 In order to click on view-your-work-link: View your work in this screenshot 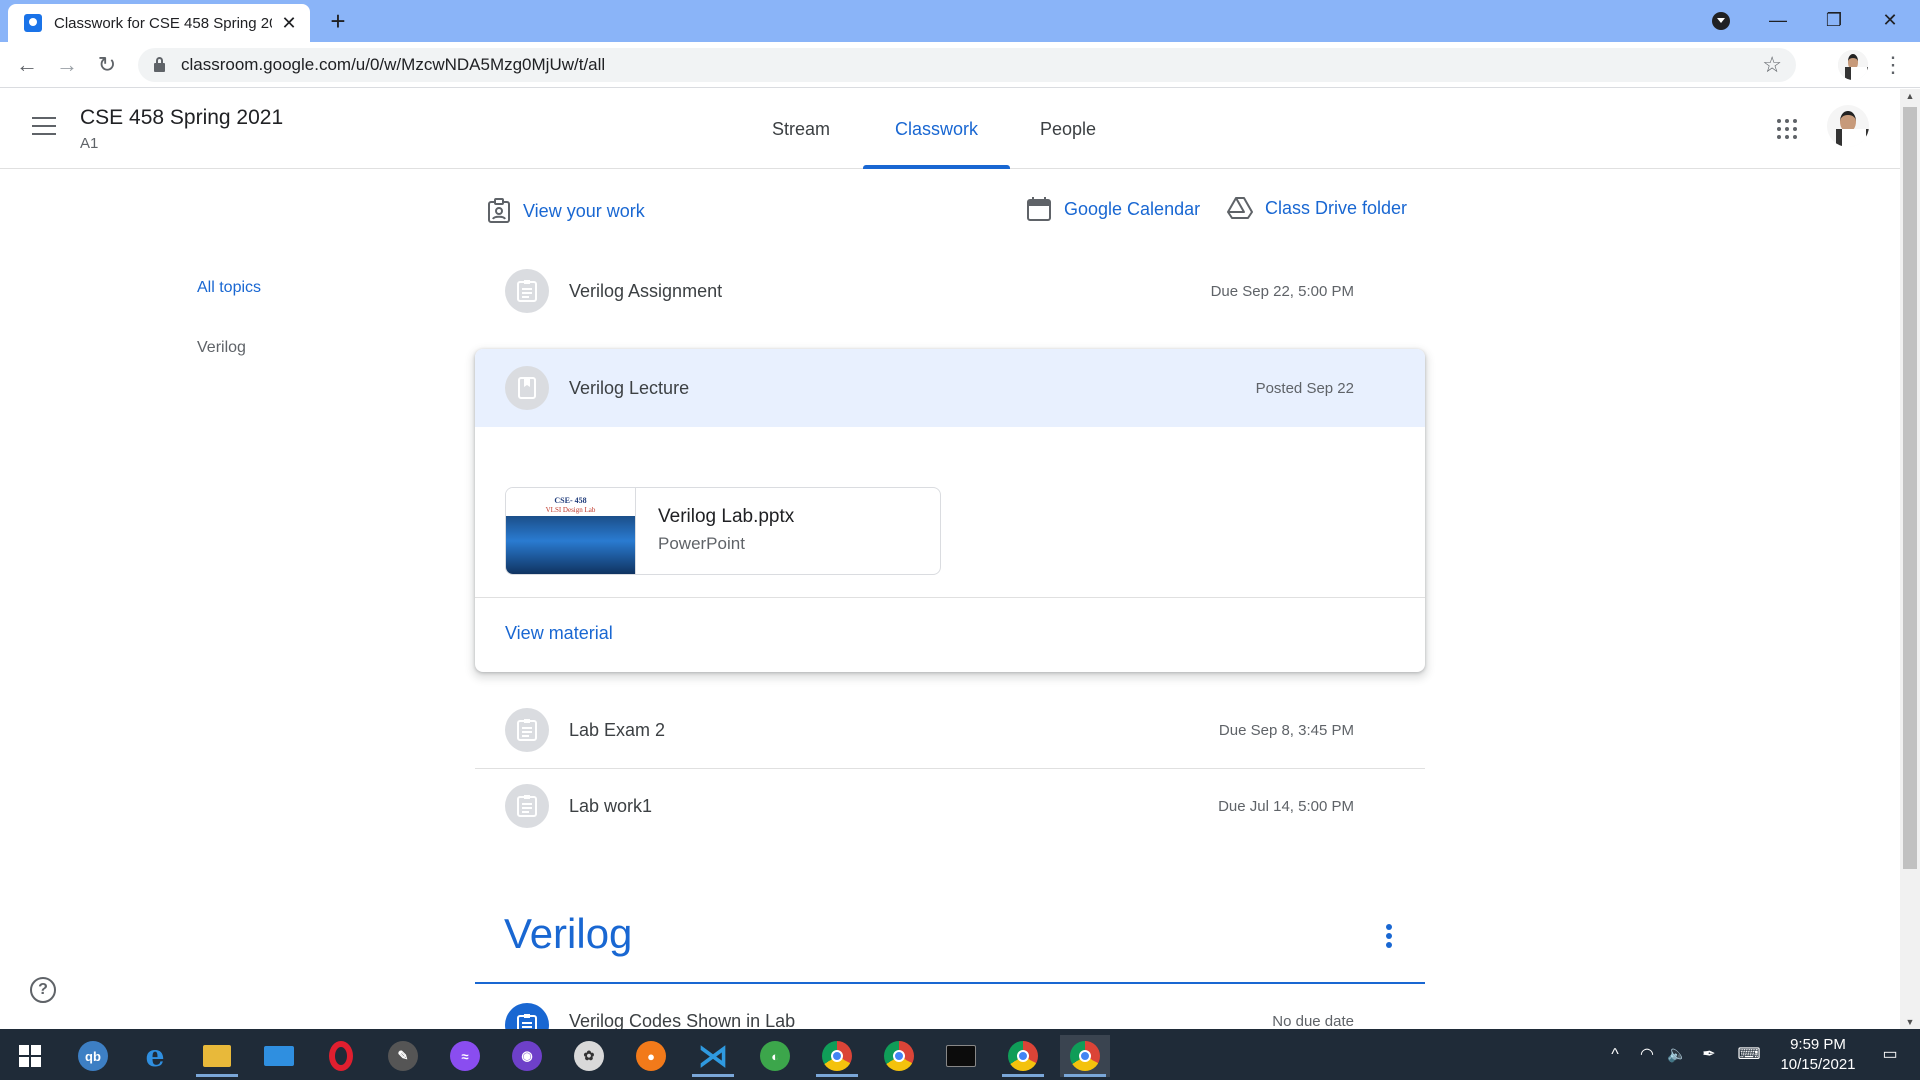, I will do `click(566, 211)`.